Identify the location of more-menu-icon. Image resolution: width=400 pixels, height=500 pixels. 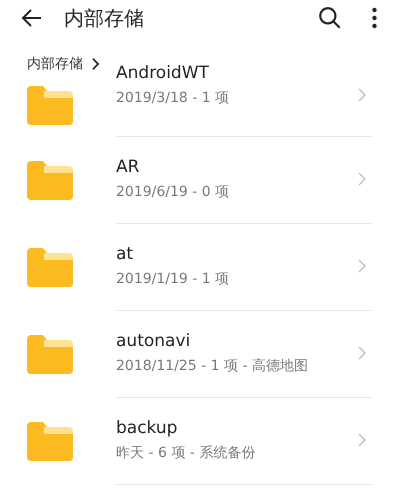
(374, 18).